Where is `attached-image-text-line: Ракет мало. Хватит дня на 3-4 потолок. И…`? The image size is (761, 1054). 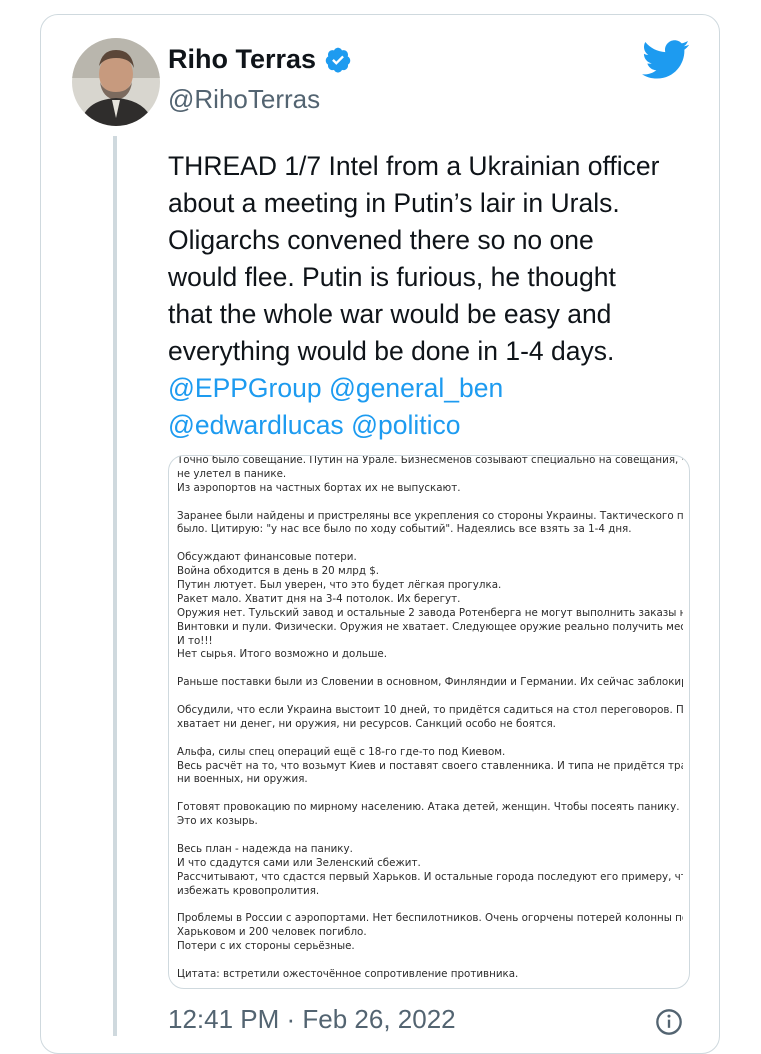
attached-image-text-line: Ракет мало. Хватит дня на 3-4 потолок. И… is located at coordinates (319, 598).